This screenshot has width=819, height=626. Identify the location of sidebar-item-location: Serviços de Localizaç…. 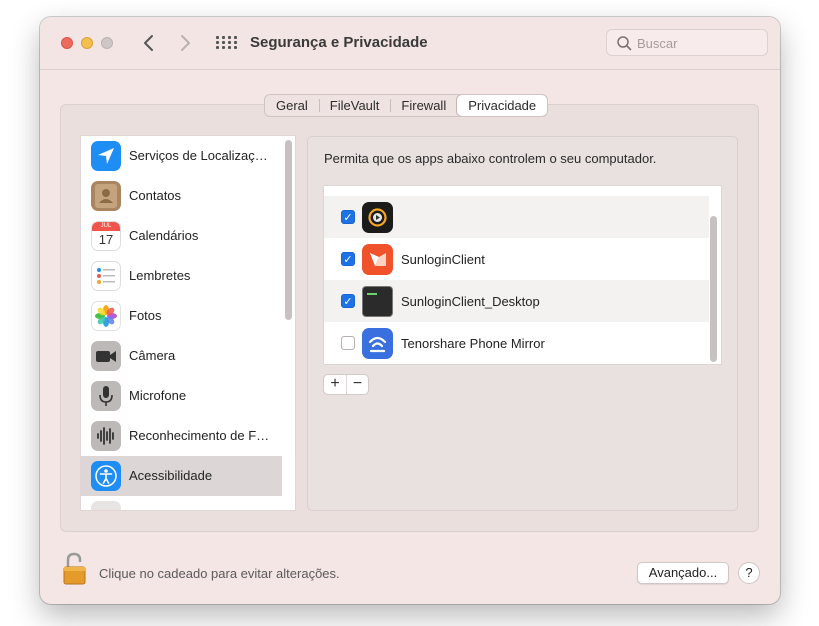
(181, 156).